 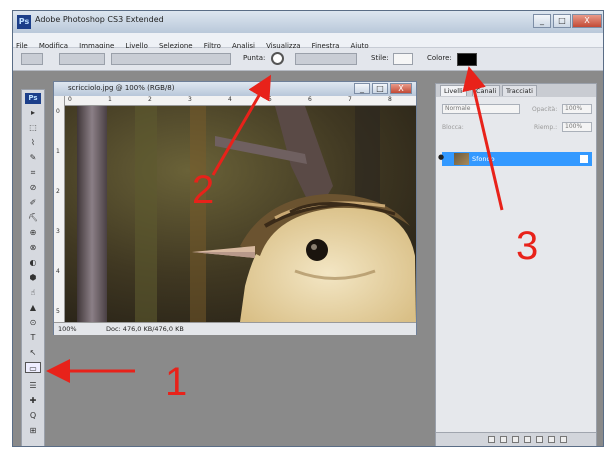 What do you see at coordinates (67, 329) in the screenshot?
I see `zoom-level: 100%` at bounding box center [67, 329].